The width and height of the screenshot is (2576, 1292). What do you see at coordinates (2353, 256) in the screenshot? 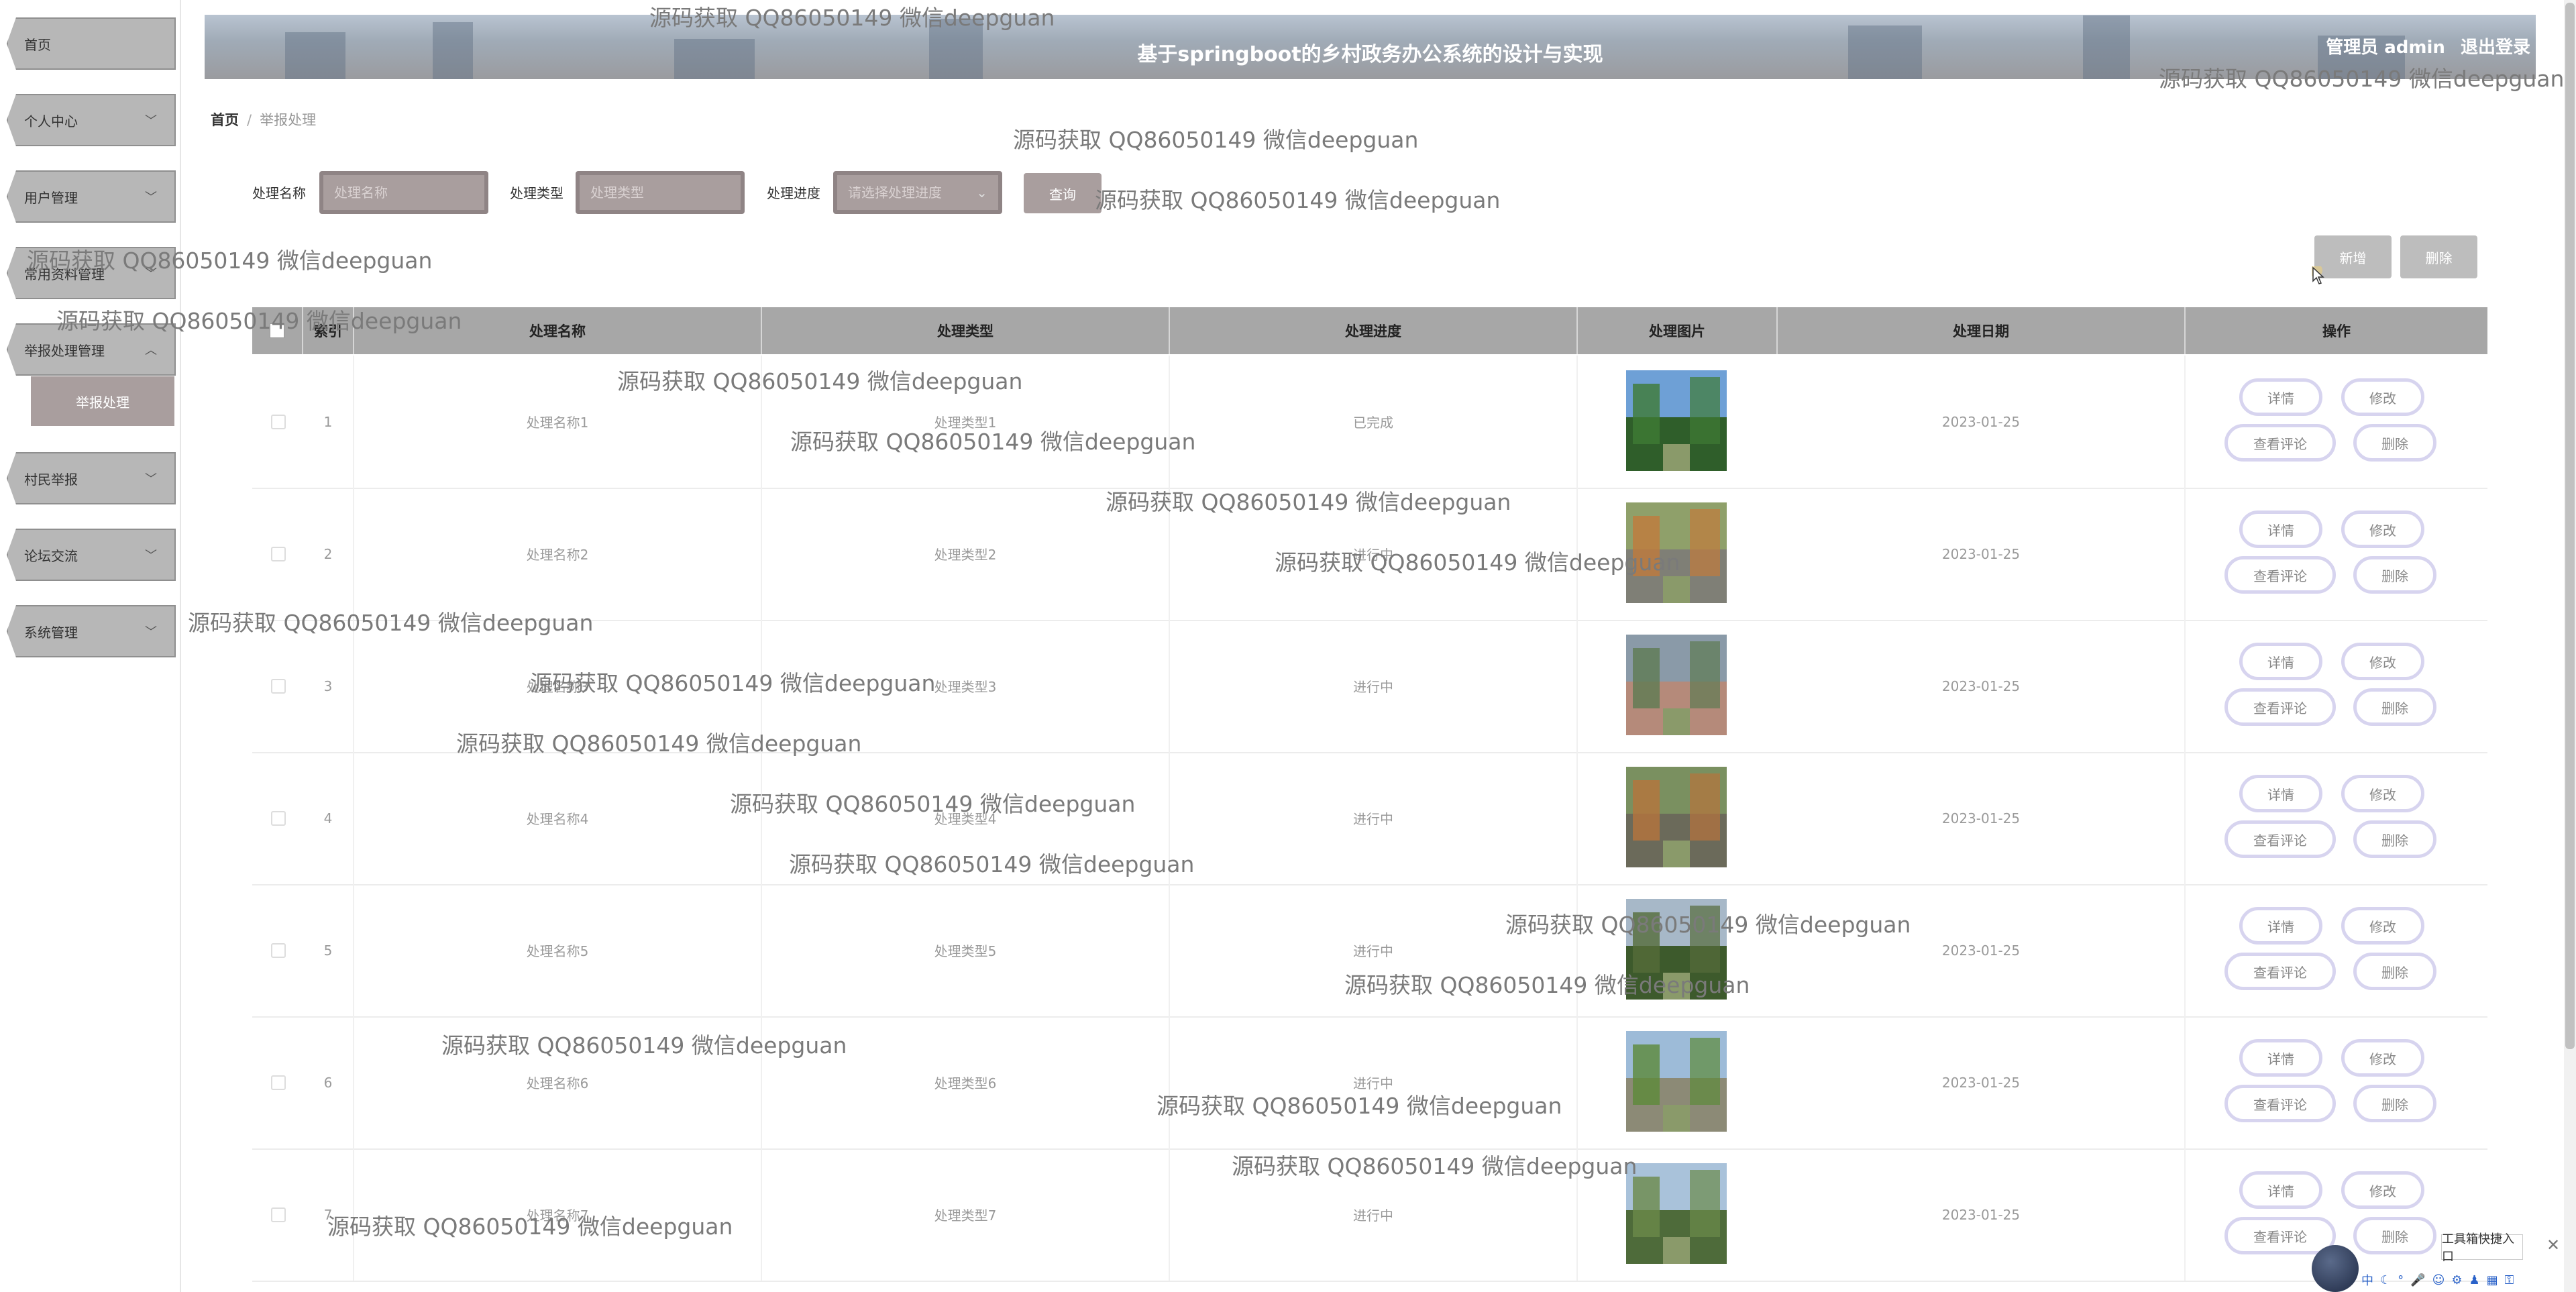
I see `add-button: 新增` at bounding box center [2353, 256].